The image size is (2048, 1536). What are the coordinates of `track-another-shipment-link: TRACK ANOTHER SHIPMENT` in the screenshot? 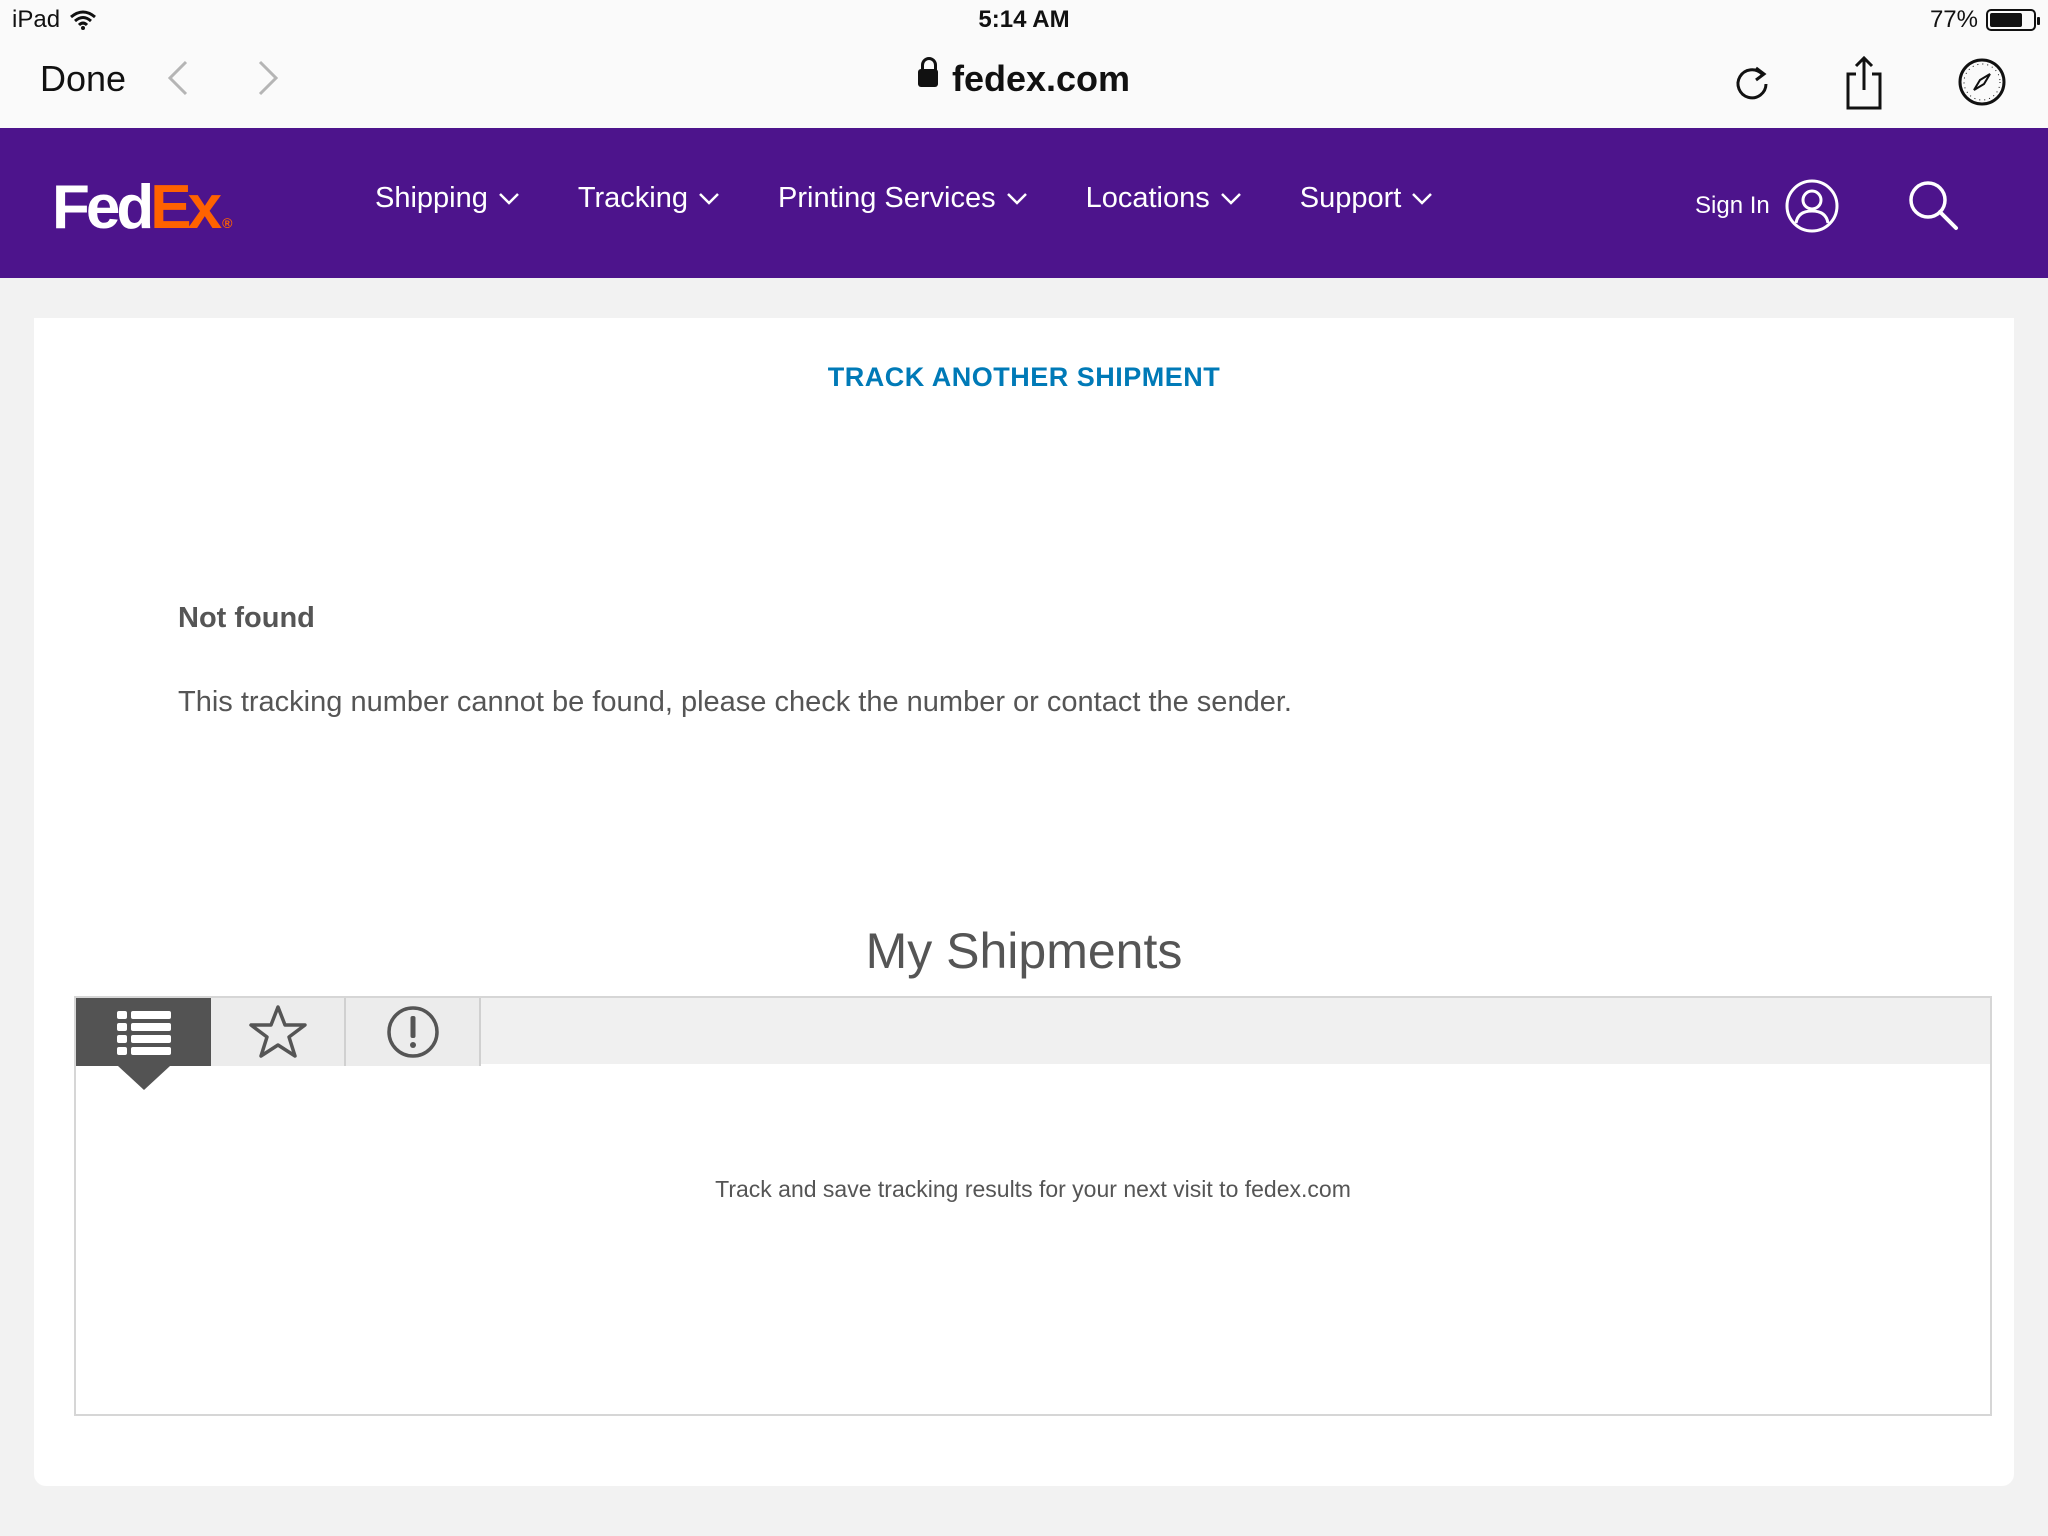 It's located at (1024, 377).